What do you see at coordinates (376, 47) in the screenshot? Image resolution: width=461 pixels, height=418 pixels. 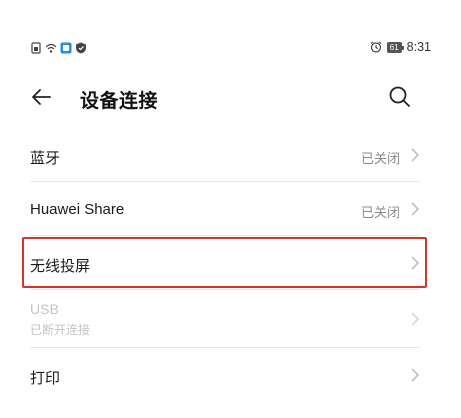 I see `alarm-icon` at bounding box center [376, 47].